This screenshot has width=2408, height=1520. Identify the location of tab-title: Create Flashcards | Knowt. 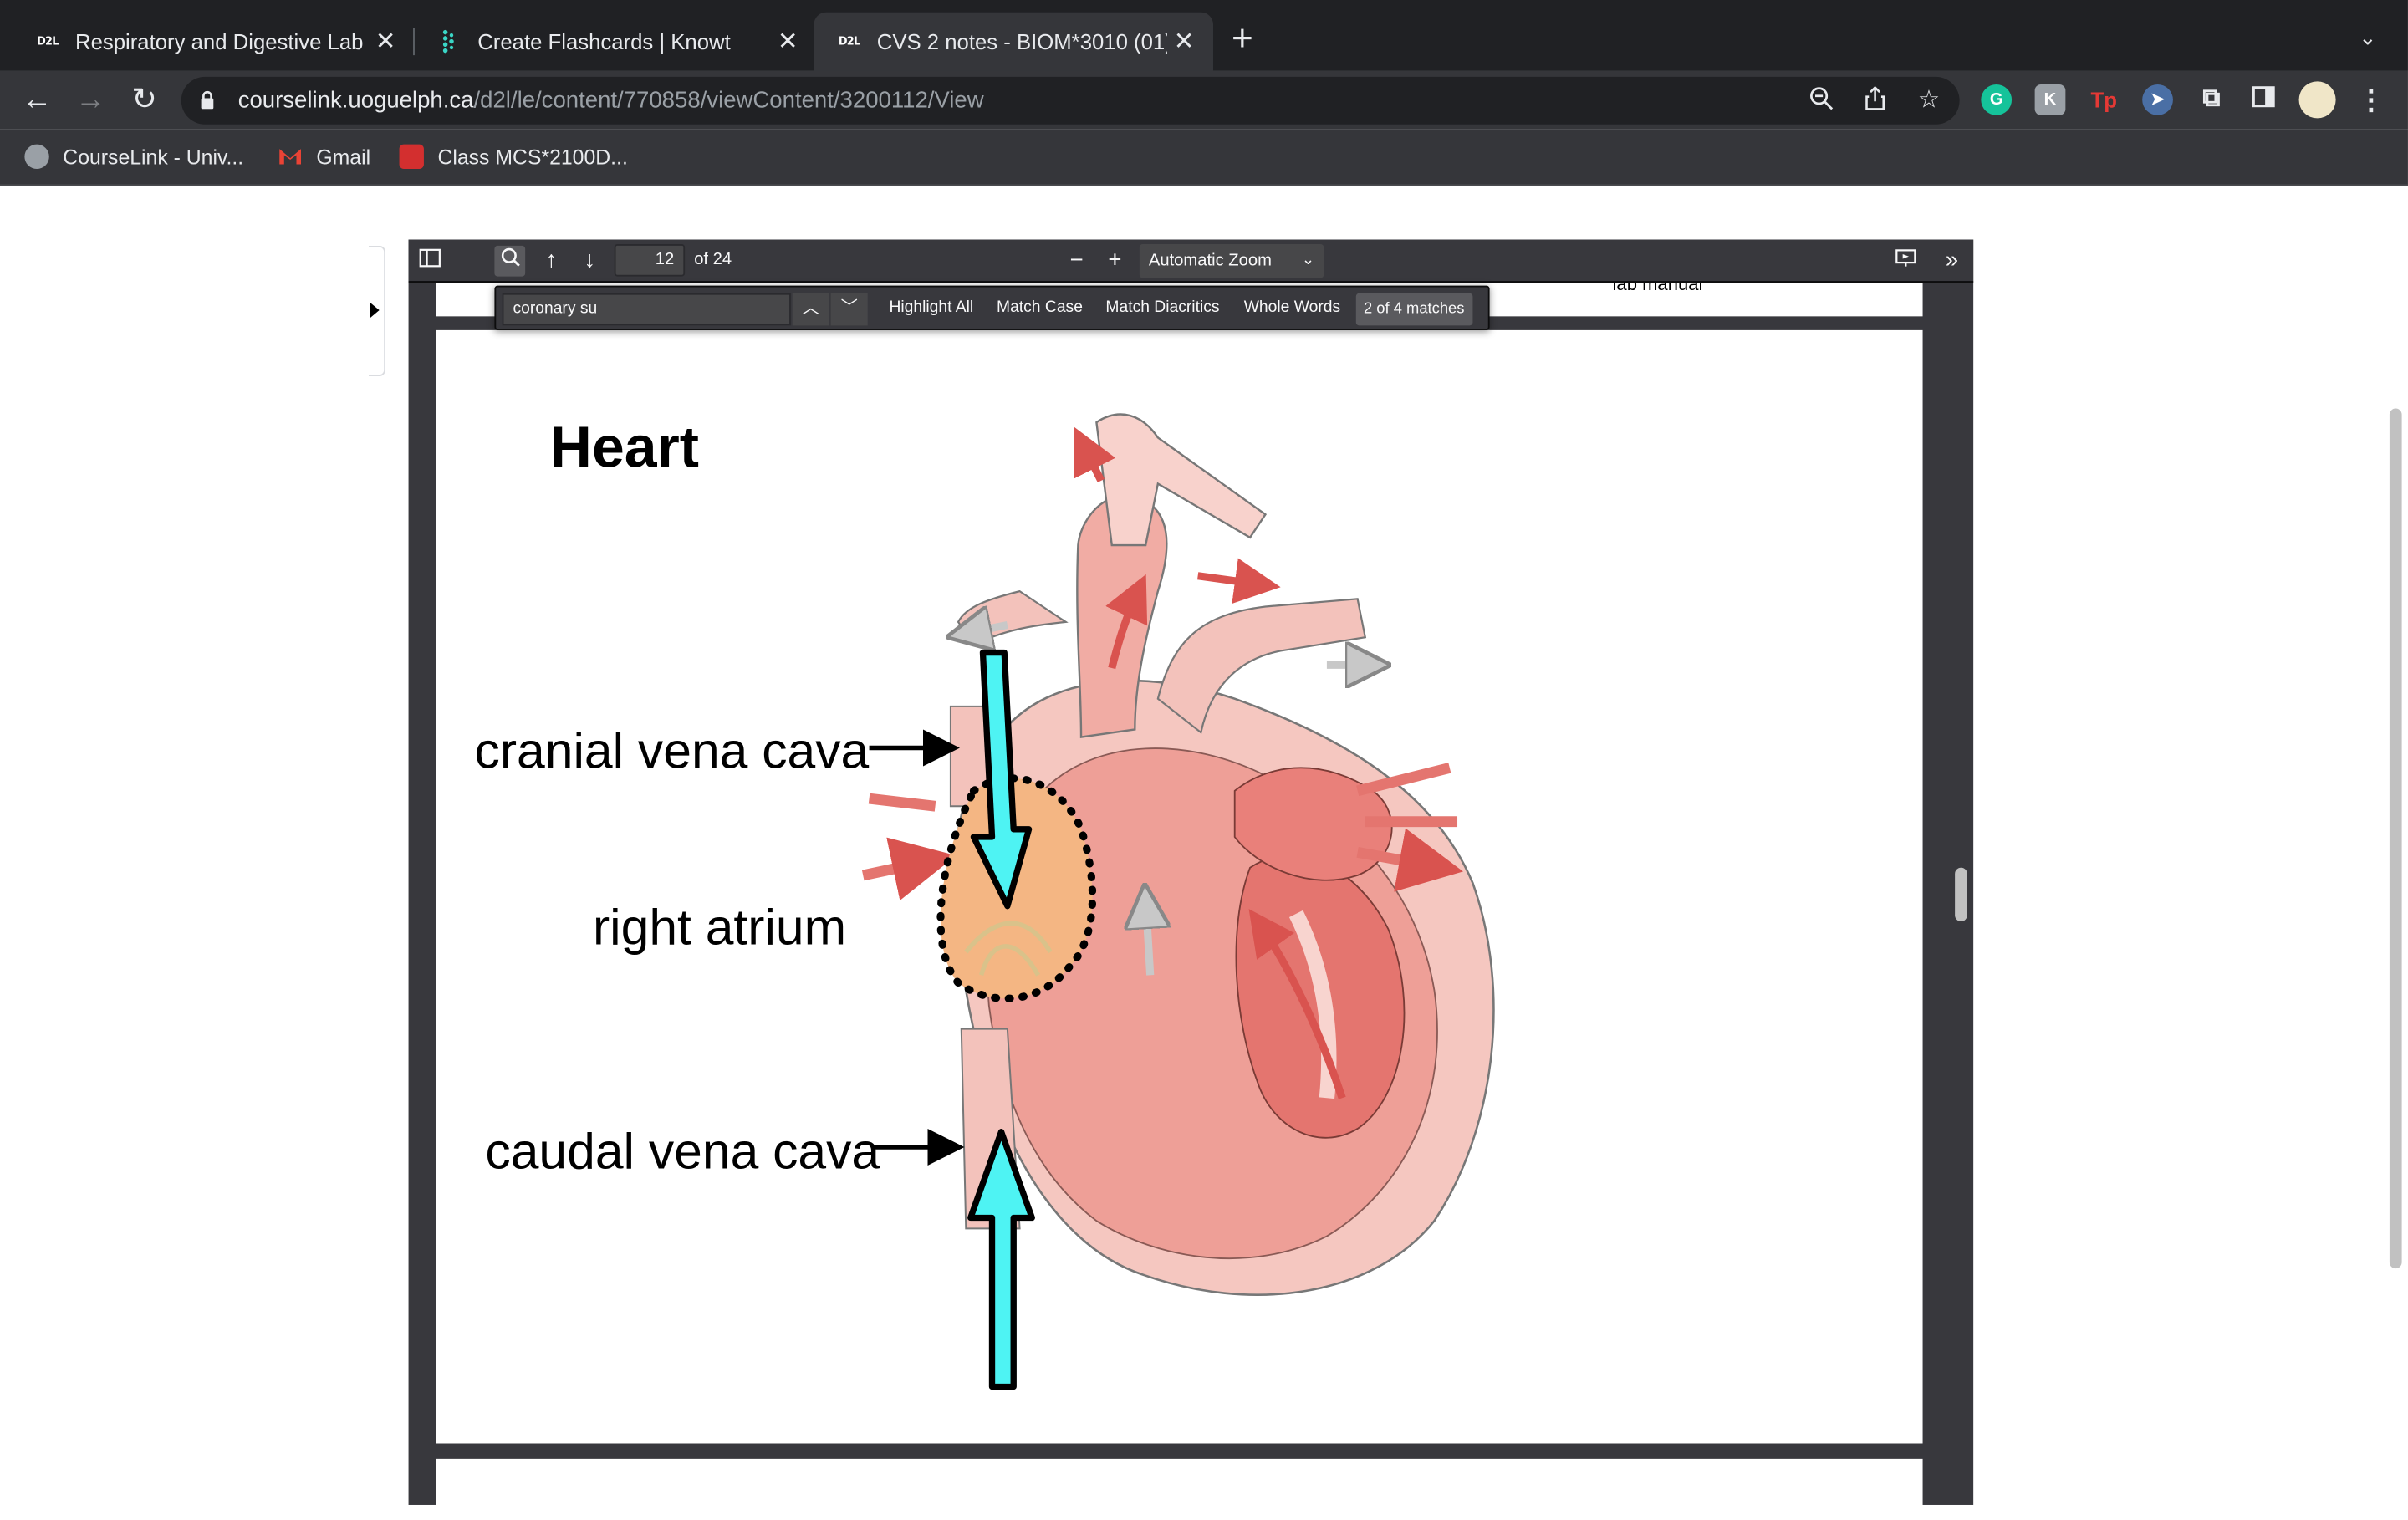
(604, 41).